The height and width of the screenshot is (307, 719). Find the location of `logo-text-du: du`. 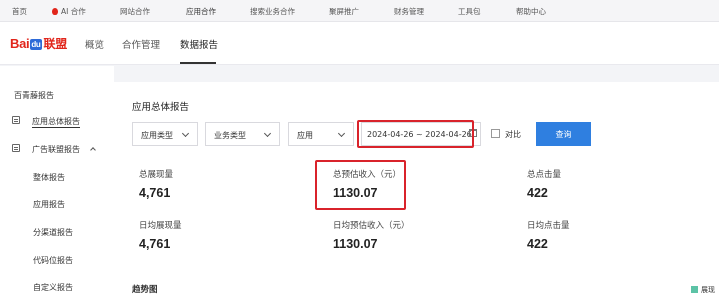

logo-text-du: du is located at coordinates (36, 44).